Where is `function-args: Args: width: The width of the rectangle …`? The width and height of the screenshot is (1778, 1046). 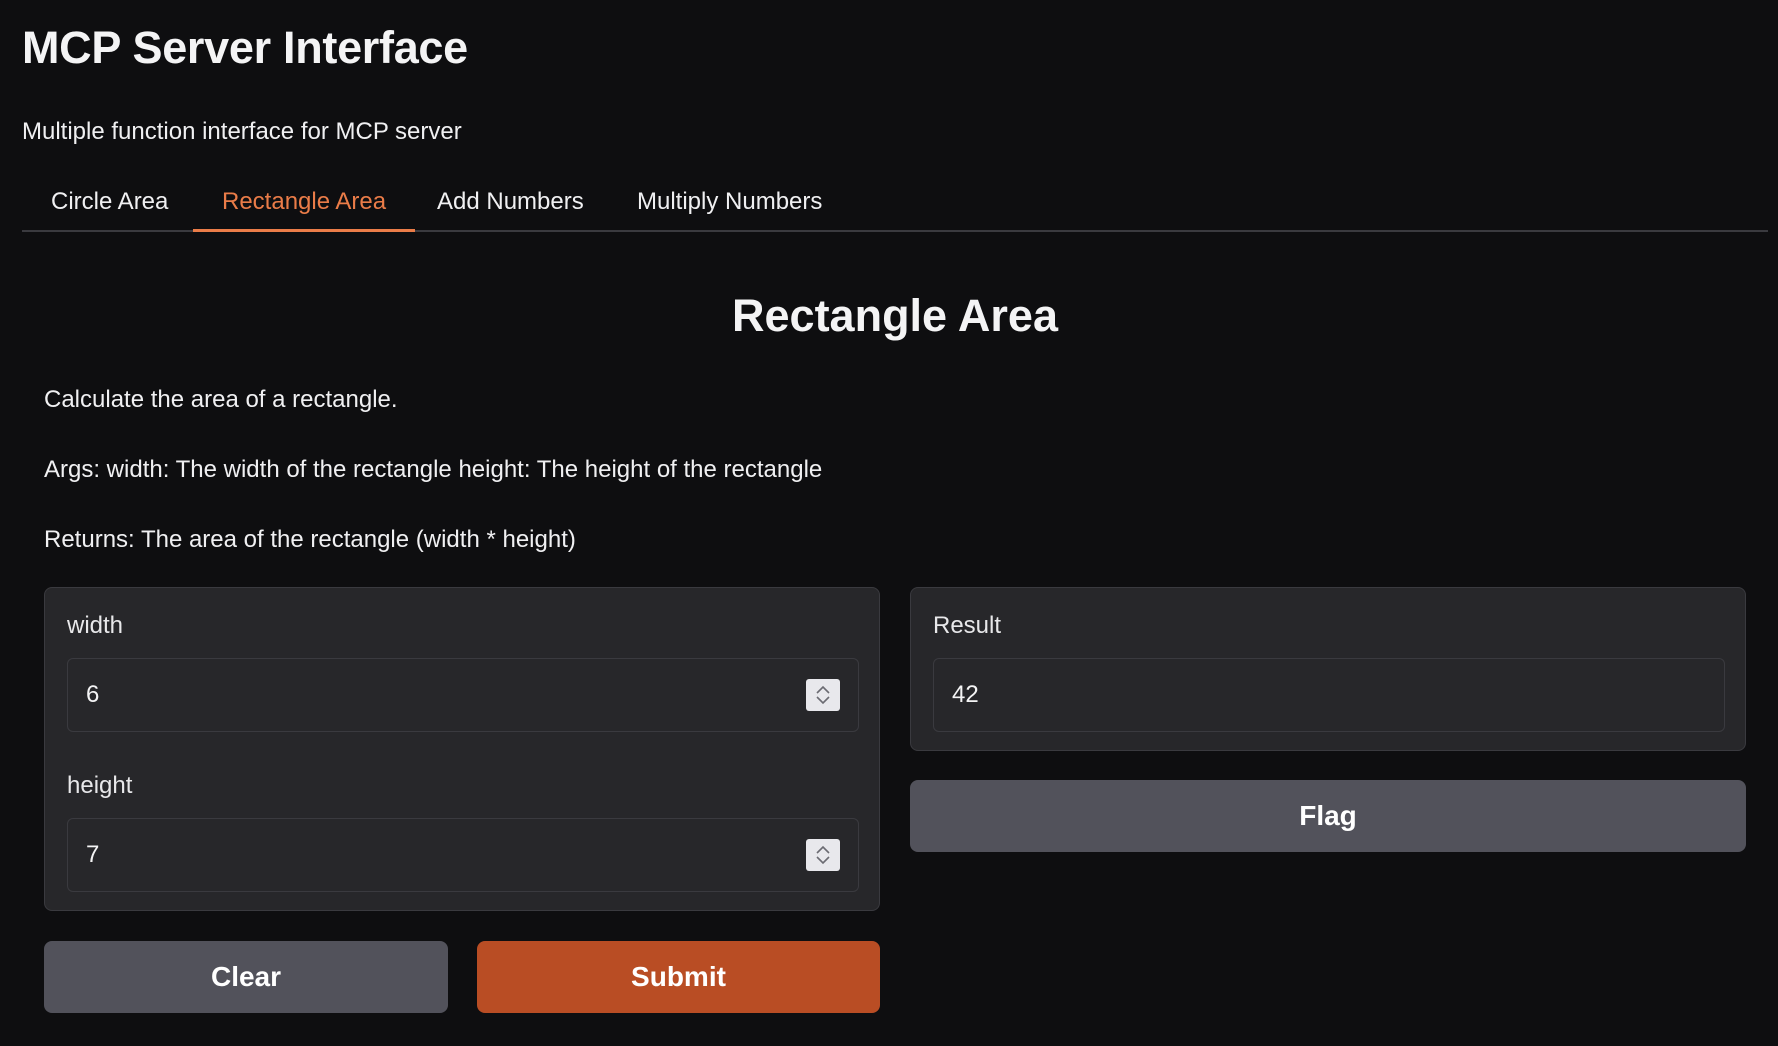
function-args: Args: width: The width of the rectangle … is located at coordinates (433, 469).